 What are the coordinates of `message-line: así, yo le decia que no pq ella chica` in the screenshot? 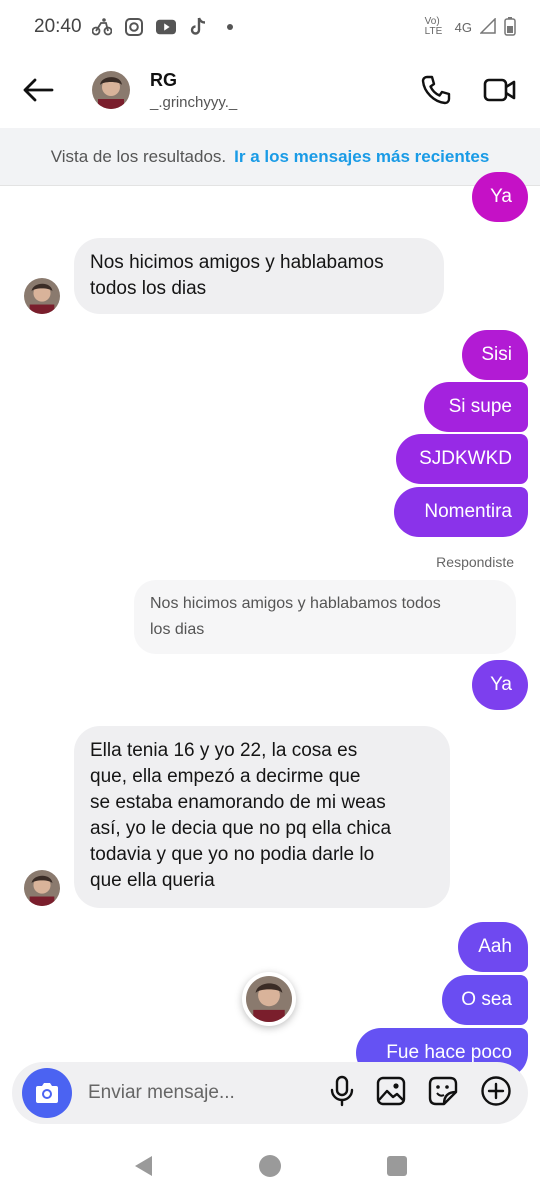 It's located at (241, 828).